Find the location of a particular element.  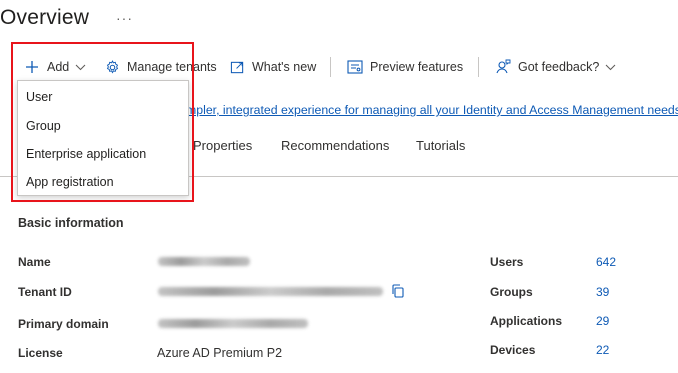

copy-icon is located at coordinates (398, 293).